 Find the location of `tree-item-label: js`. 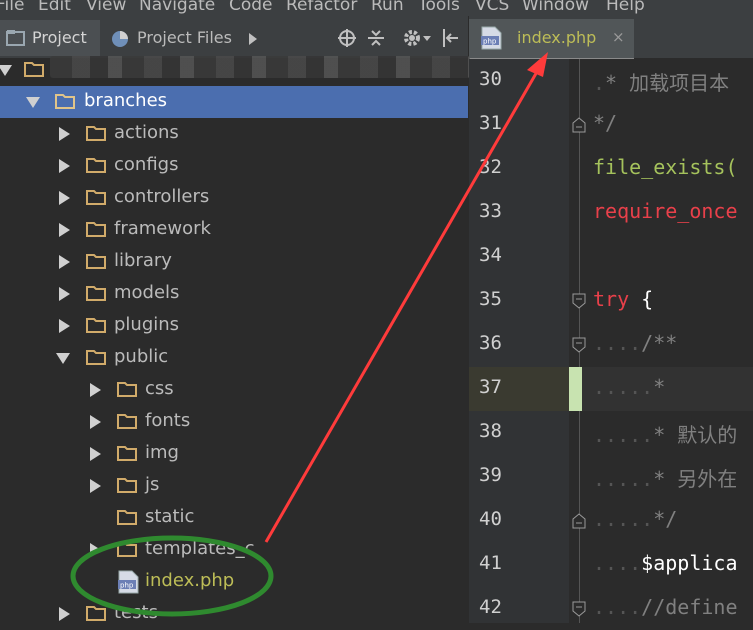

tree-item-label: js is located at coordinates (152, 484).